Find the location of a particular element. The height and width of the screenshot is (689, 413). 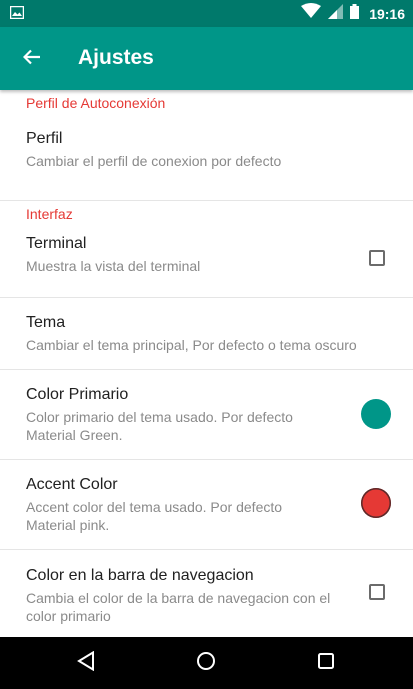

color-primario-swatch is located at coordinates (376, 414).